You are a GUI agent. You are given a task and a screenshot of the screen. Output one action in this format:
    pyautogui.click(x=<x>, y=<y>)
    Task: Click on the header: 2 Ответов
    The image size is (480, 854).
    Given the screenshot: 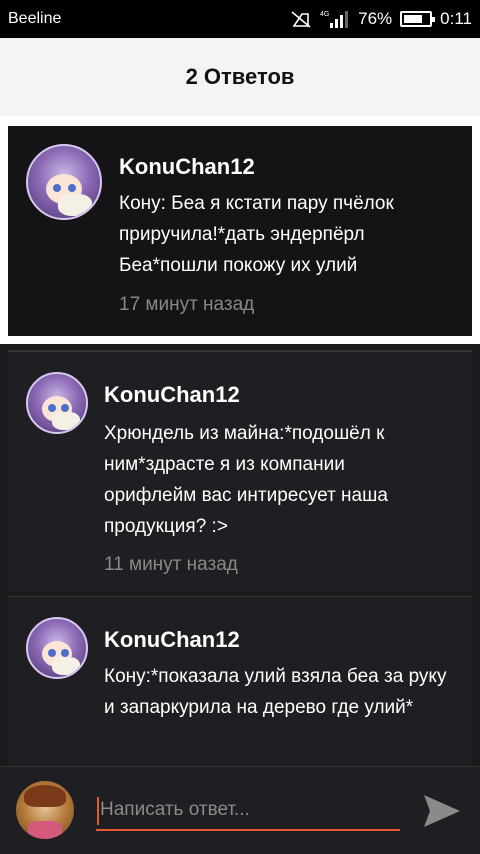 What is the action you would take?
    pyautogui.click(x=240, y=77)
    